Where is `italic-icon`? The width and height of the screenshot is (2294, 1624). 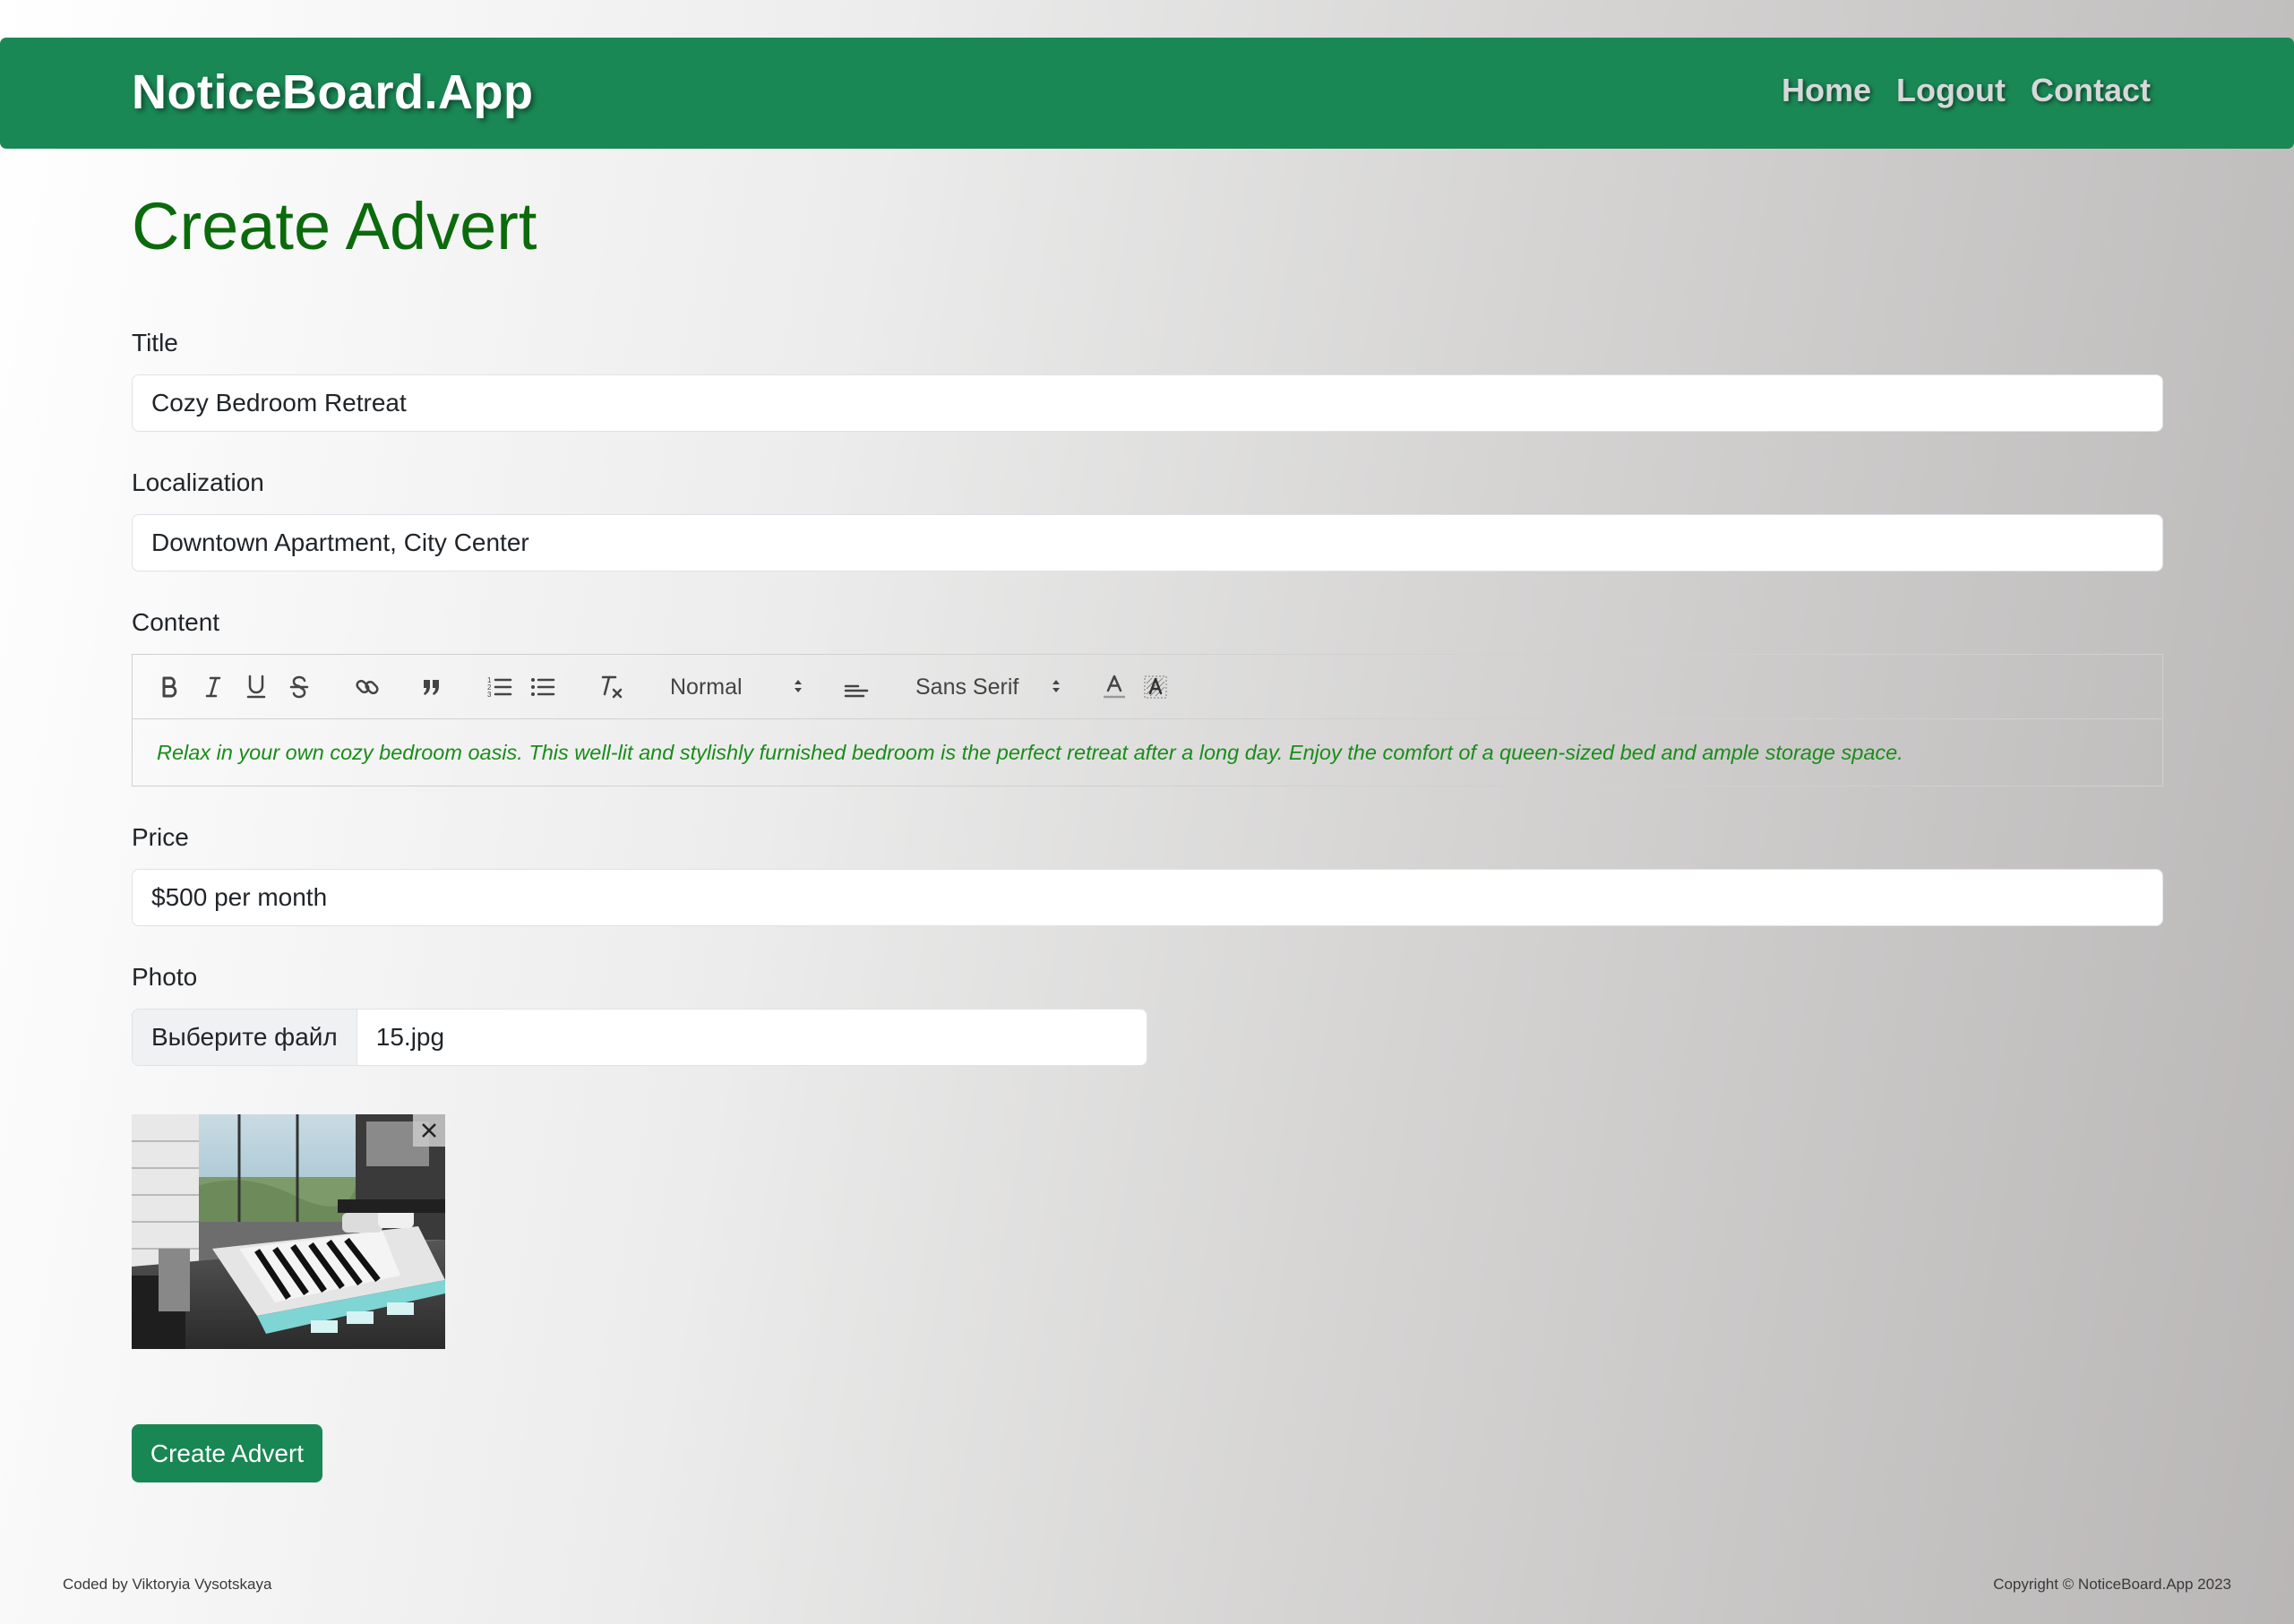 italic-icon is located at coordinates (213, 687).